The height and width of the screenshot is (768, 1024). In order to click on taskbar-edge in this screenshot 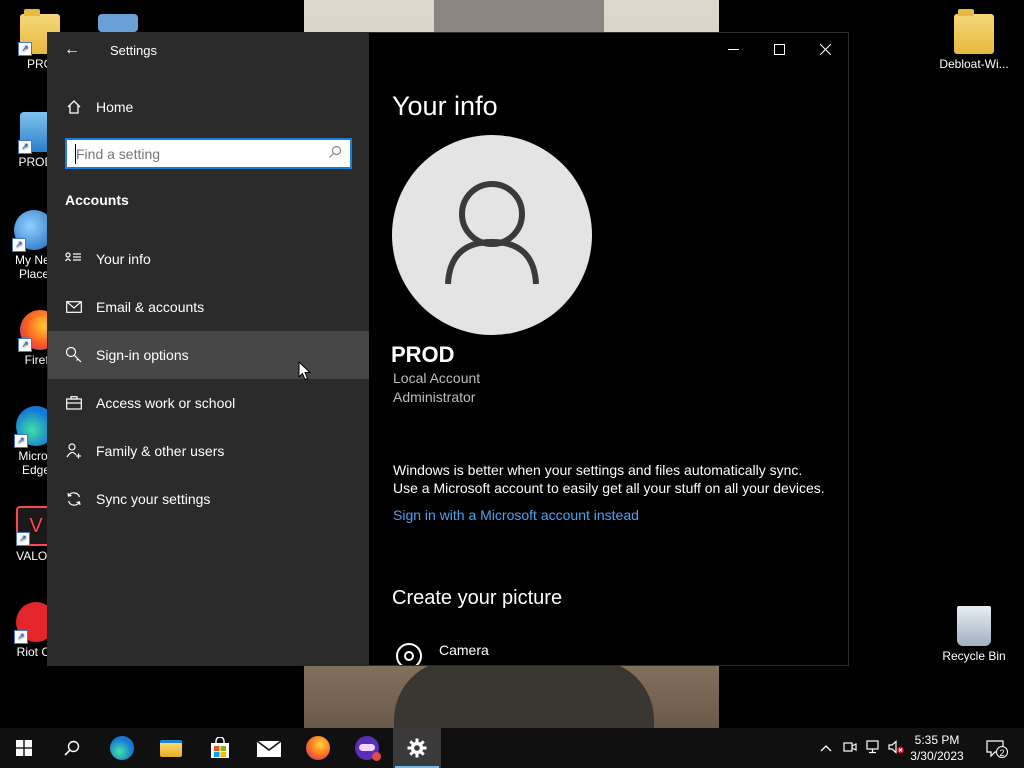, I will do `click(122, 748)`.